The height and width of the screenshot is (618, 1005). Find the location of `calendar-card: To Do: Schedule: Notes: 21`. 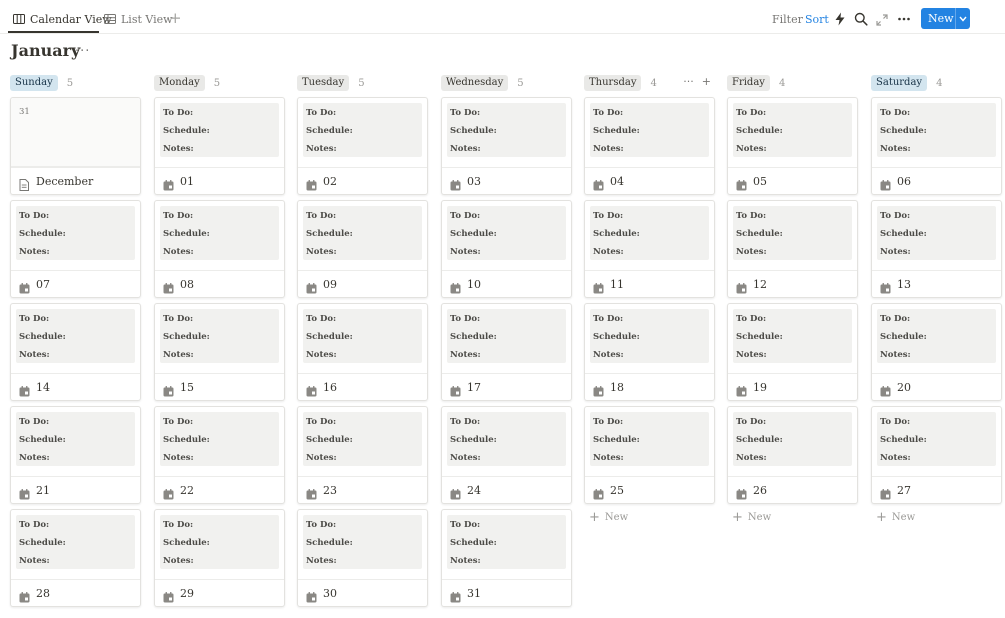

calendar-card: To Do: Schedule: Notes: 21 is located at coordinates (75, 455).